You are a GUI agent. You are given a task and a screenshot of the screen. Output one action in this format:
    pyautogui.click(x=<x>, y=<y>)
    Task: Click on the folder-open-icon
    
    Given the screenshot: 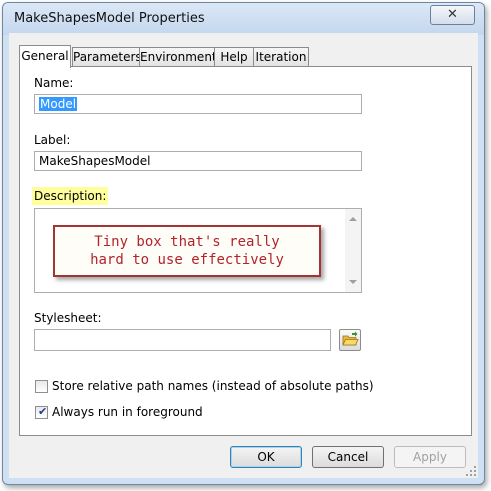 What is the action you would take?
    pyautogui.click(x=350, y=338)
    